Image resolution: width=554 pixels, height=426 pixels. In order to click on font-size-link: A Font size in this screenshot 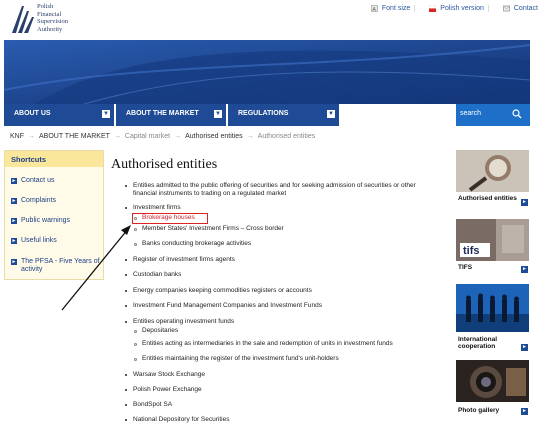, I will do `click(393, 9)`.